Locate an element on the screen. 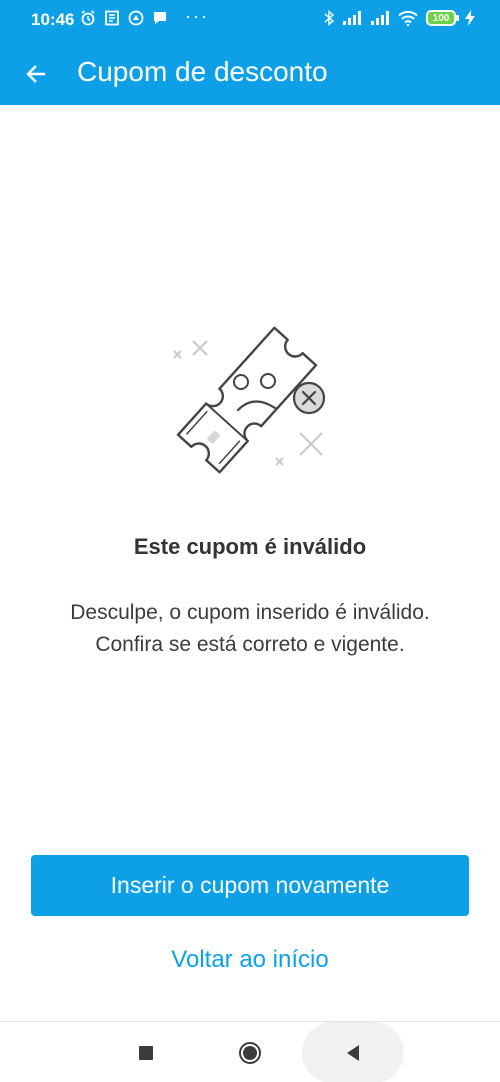  reenter-coupon-button: Inserir o cupom novamente is located at coordinates (250, 885).